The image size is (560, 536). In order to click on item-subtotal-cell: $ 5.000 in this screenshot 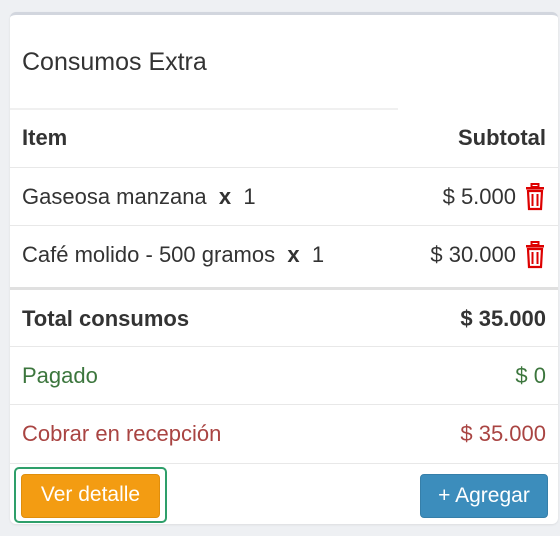, I will do `click(494, 197)`.